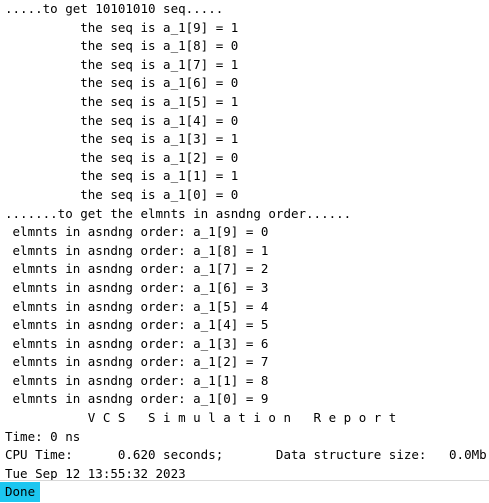 The width and height of the screenshot is (489, 503). What do you see at coordinates (122, 27) in the screenshot?
I see `console-line: the seq is a_1[9] = 1` at bounding box center [122, 27].